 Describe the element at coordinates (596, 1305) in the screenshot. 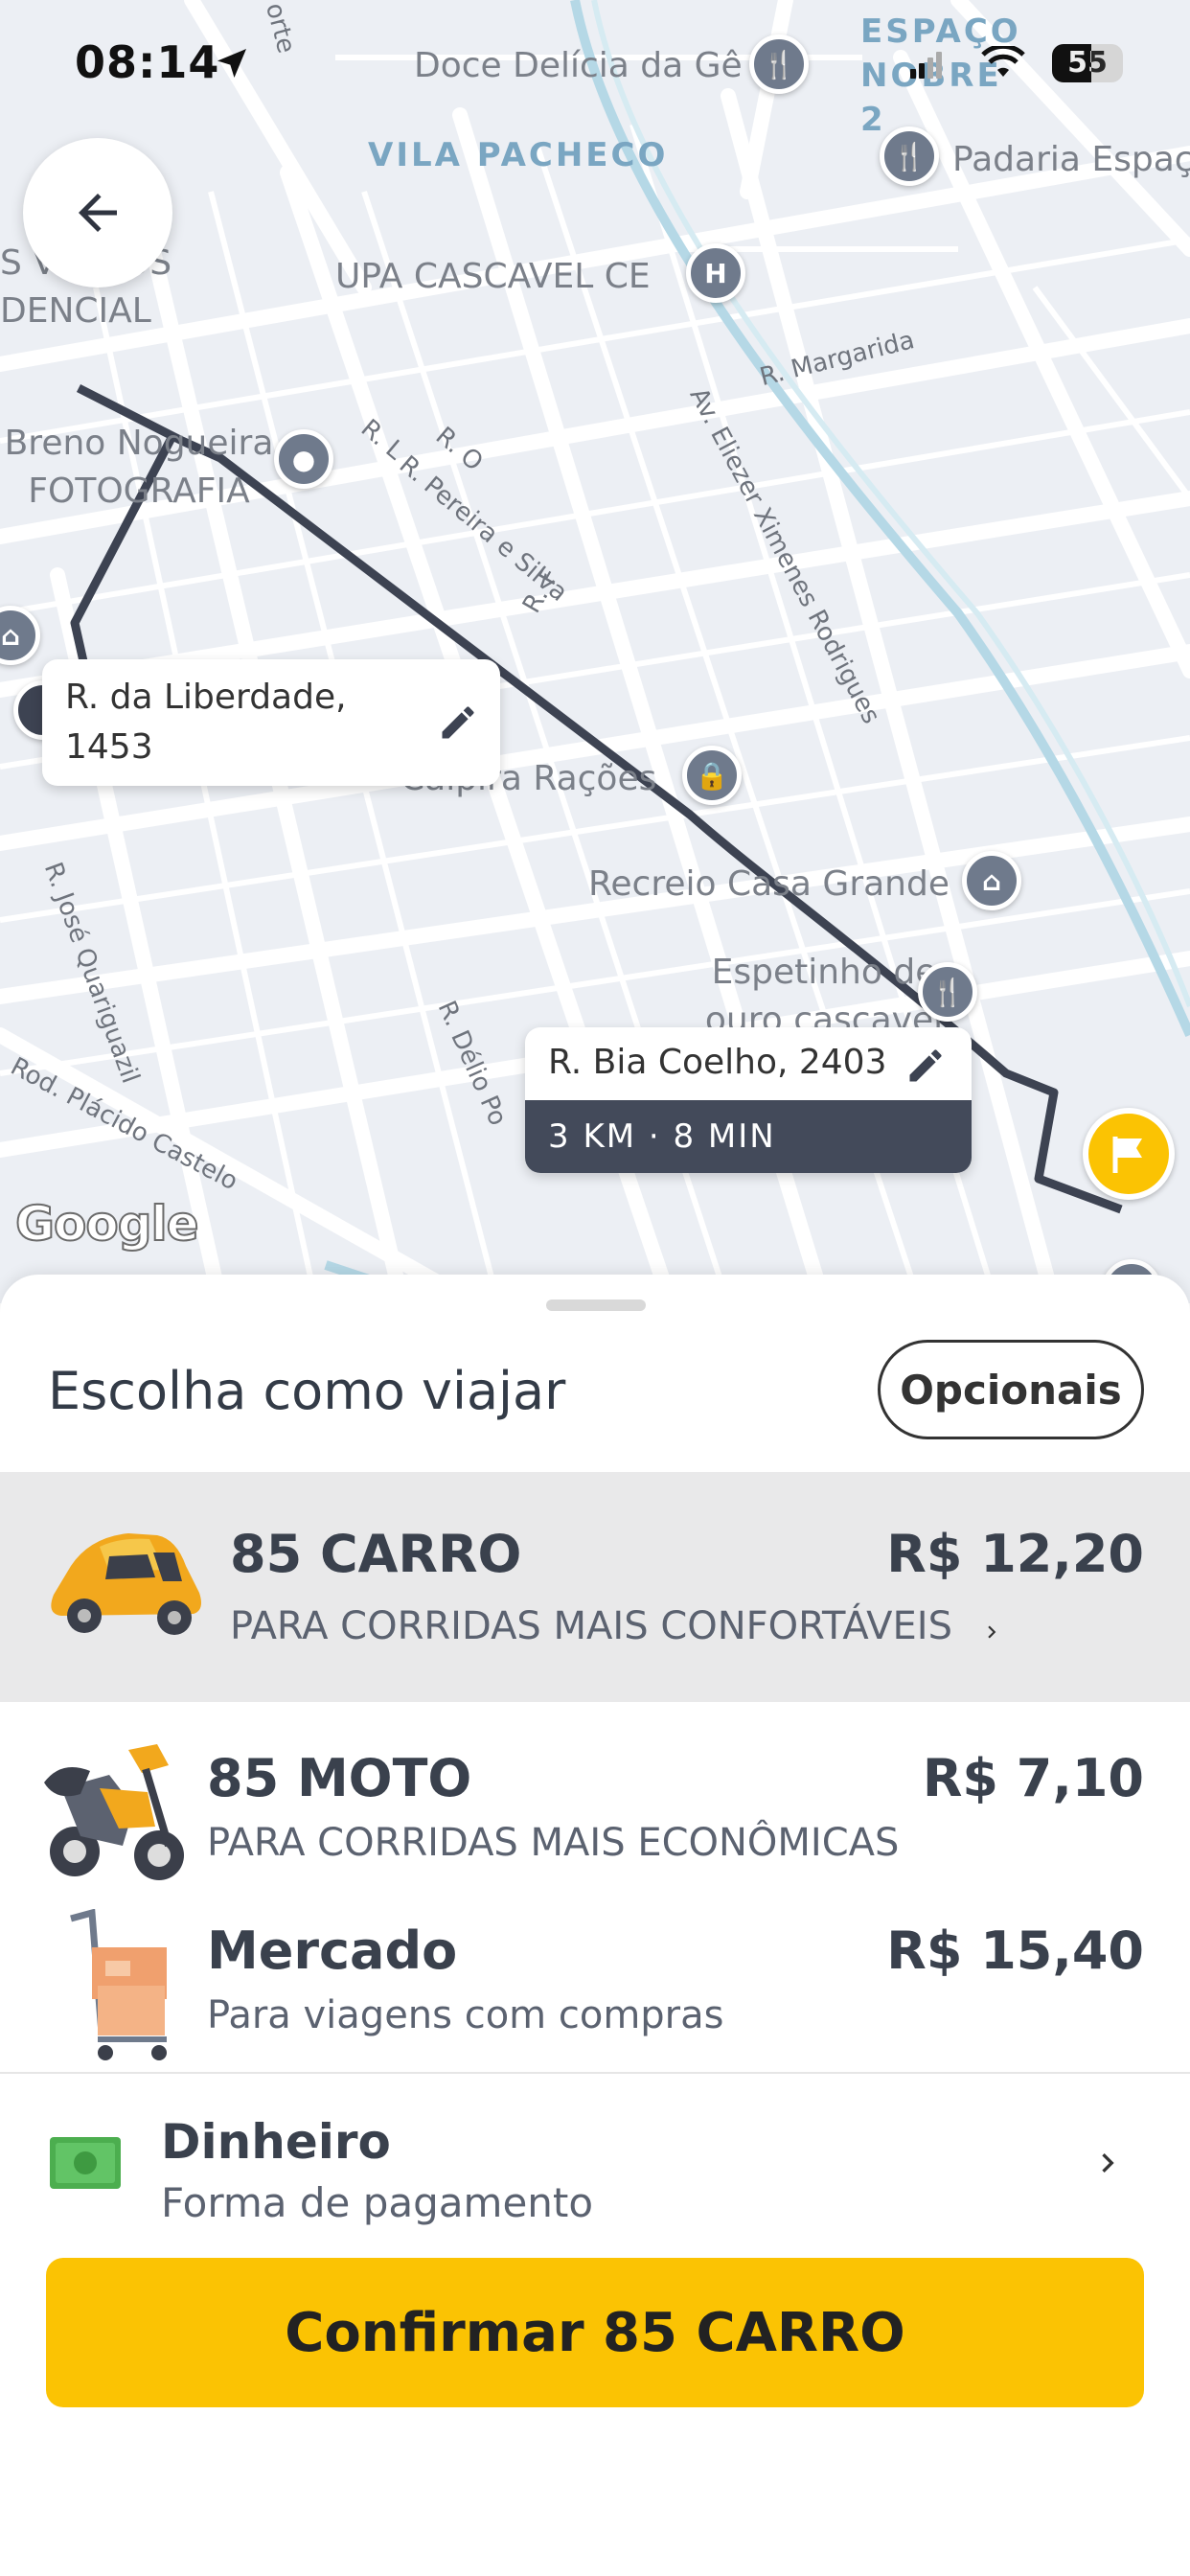

I see `sheet-drag-handle` at that location.